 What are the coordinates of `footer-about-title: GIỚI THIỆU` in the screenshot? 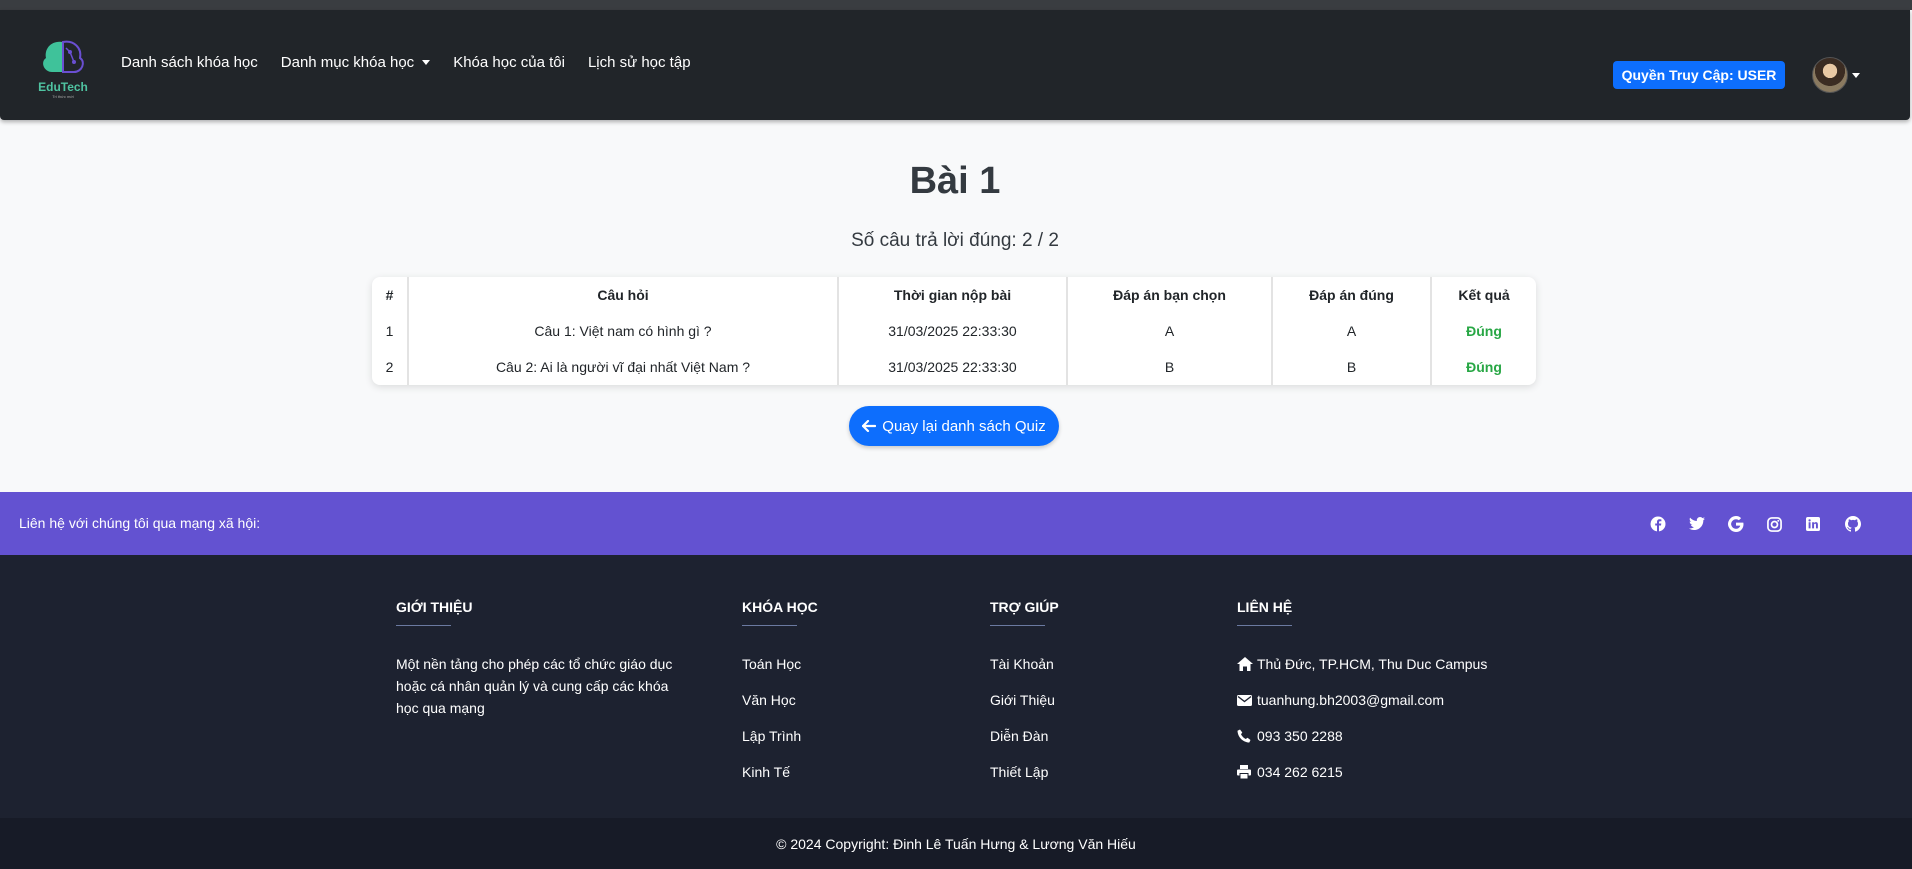 It's located at (434, 607).